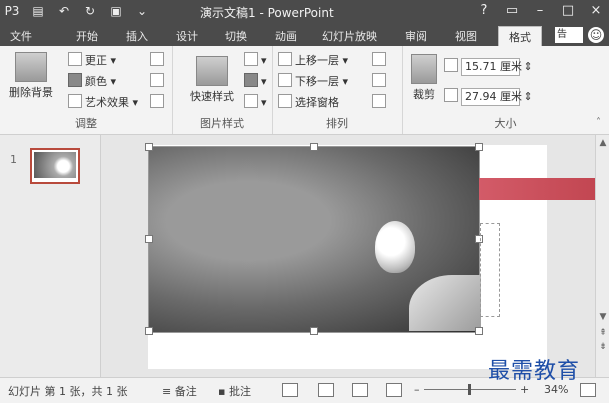  I want to click on window-title: 演示文稿1 - PowerPoint, so click(267, 13).